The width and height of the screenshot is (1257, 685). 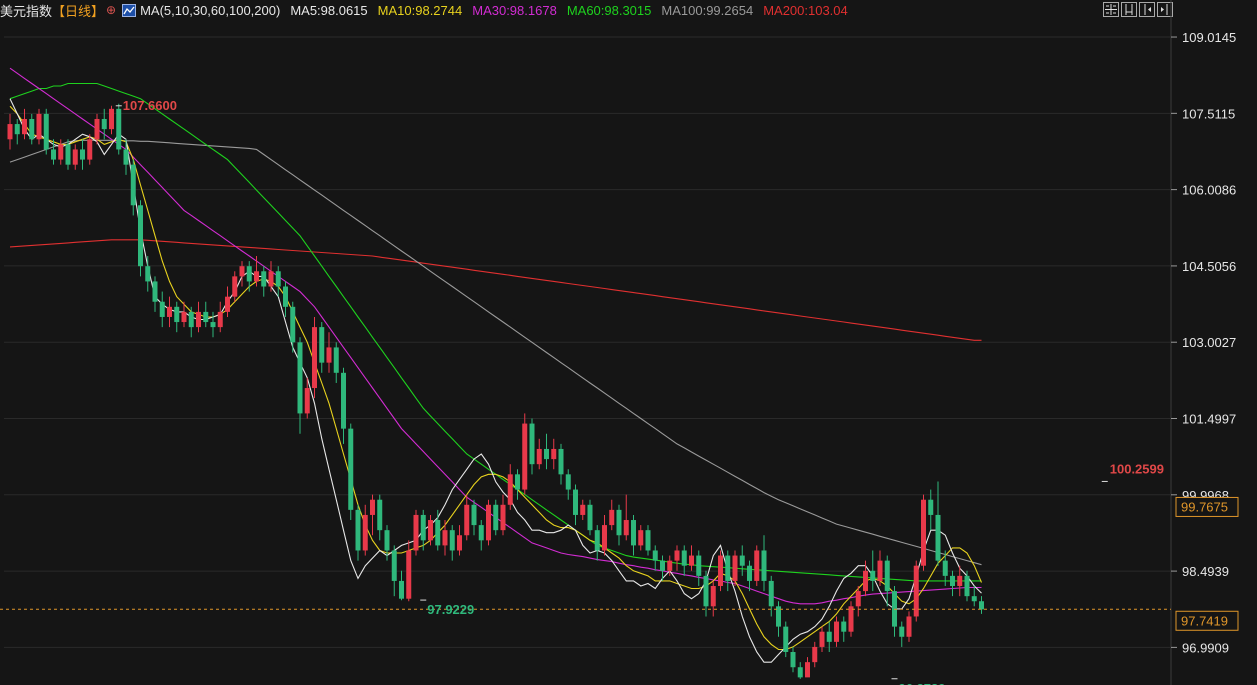 I want to click on y-tick-label: 104.5056, so click(x=1209, y=266).